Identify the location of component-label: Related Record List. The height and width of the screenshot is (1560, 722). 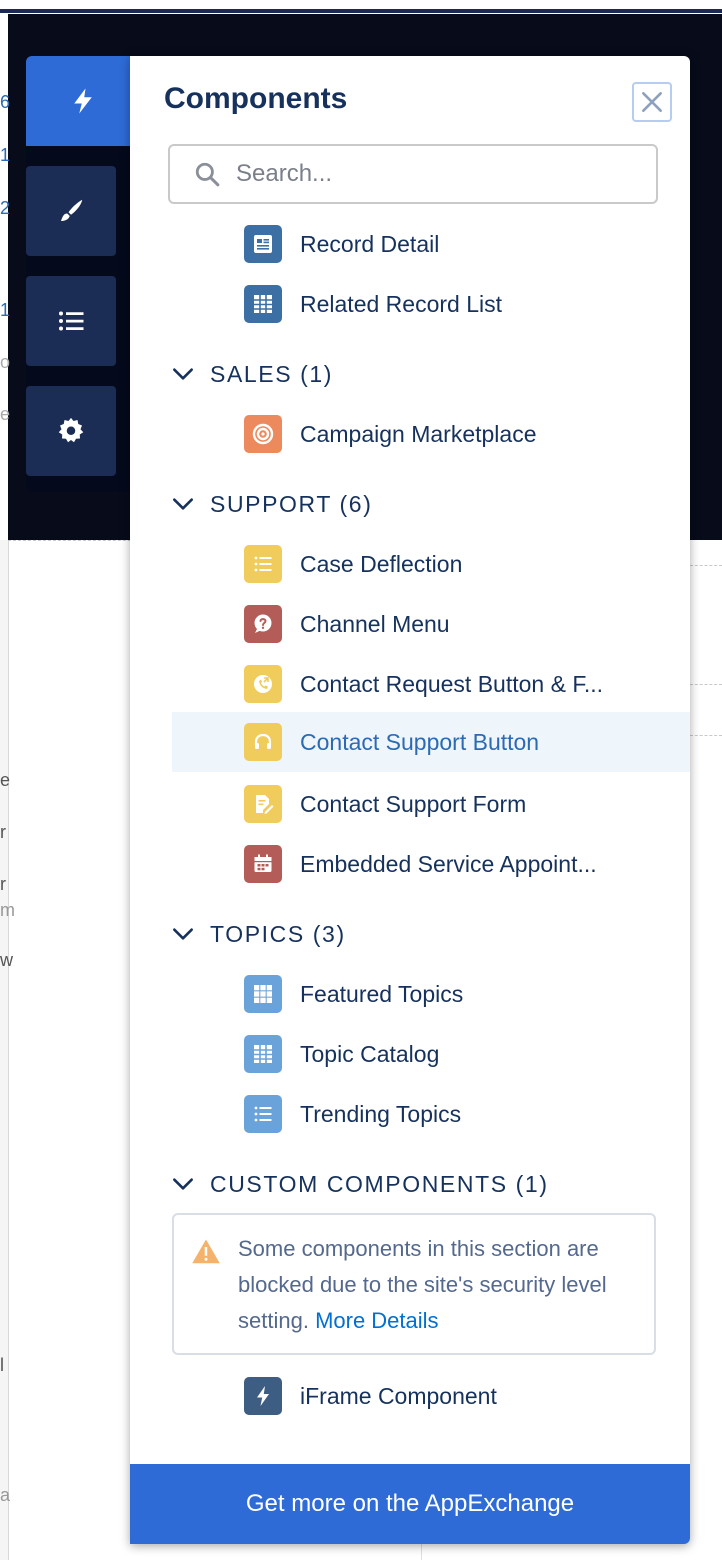
(401, 303).